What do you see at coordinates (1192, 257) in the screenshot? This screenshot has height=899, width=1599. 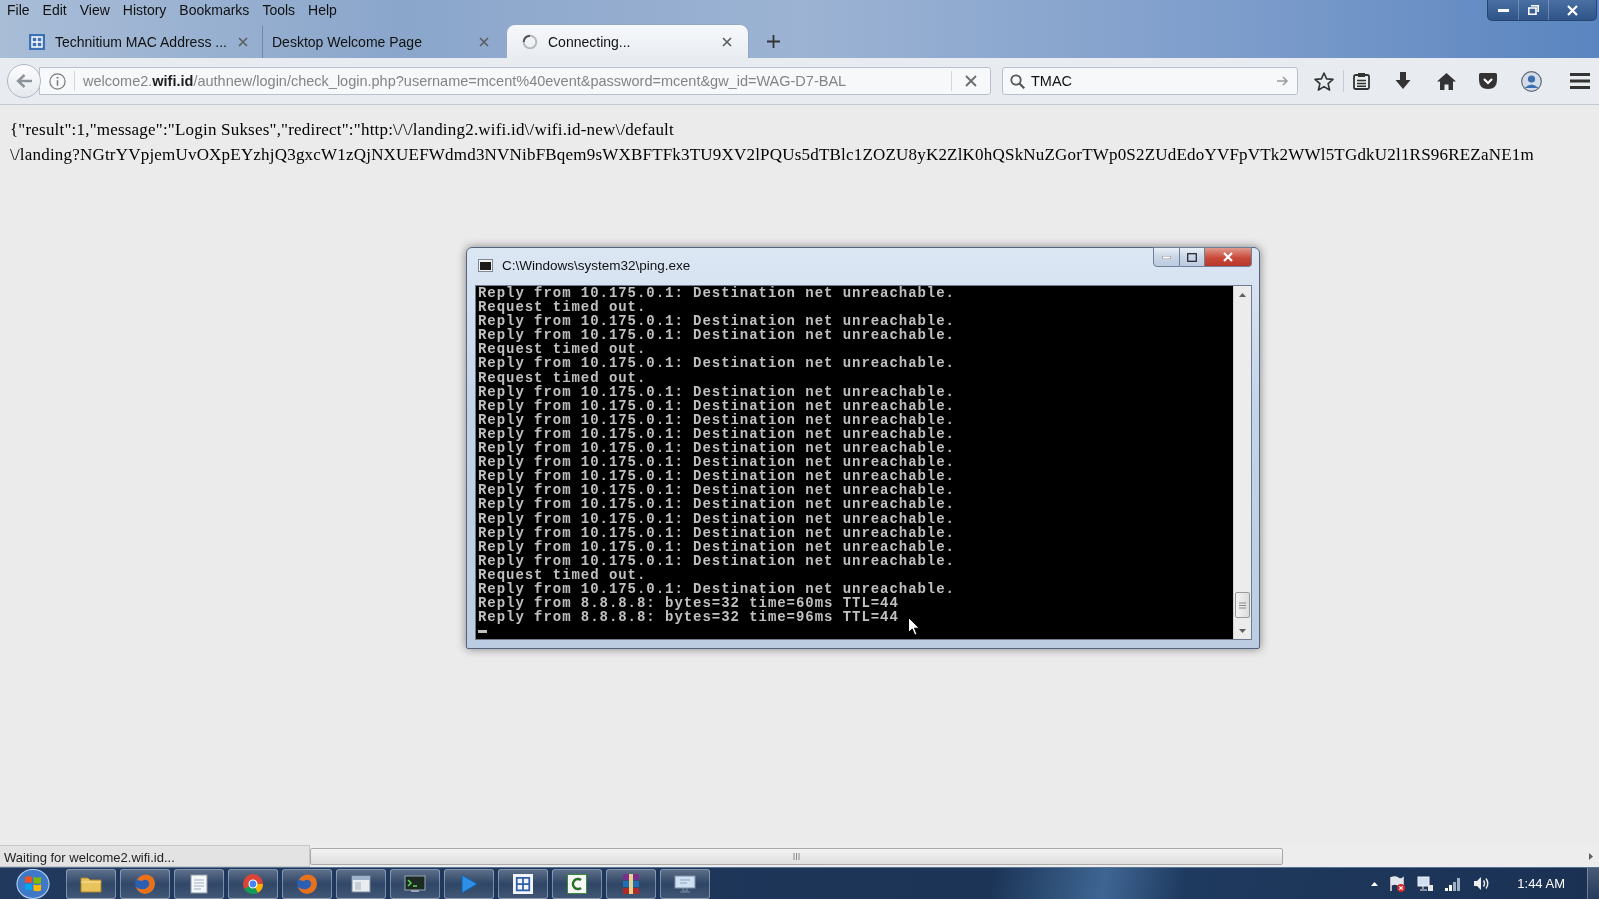 I see `maximize-button` at bounding box center [1192, 257].